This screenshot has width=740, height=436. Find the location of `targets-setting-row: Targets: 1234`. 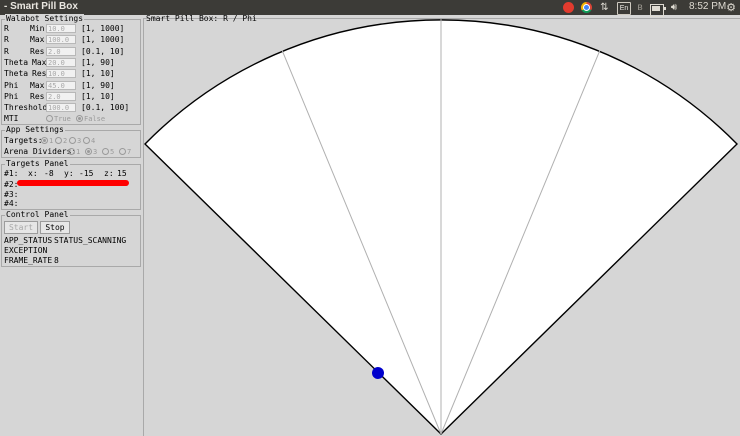

targets-setting-row: Targets: 1234 is located at coordinates (72, 141).